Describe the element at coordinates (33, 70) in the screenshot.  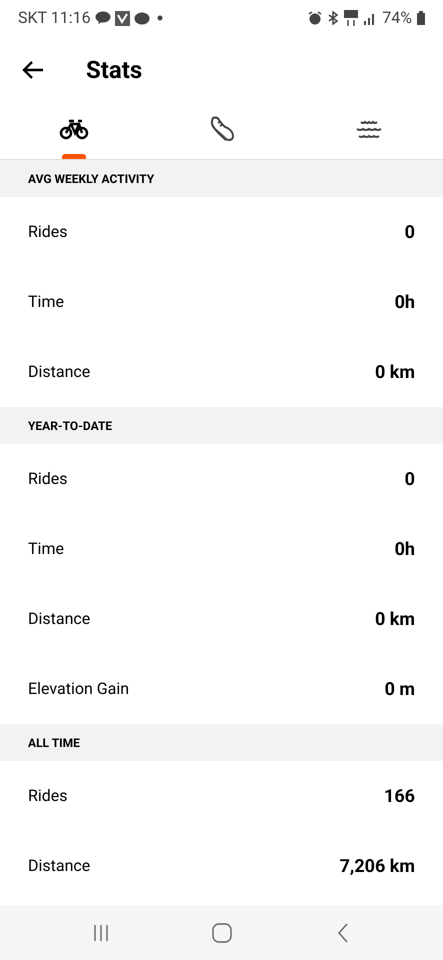
I see `back-arrow-icon` at that location.